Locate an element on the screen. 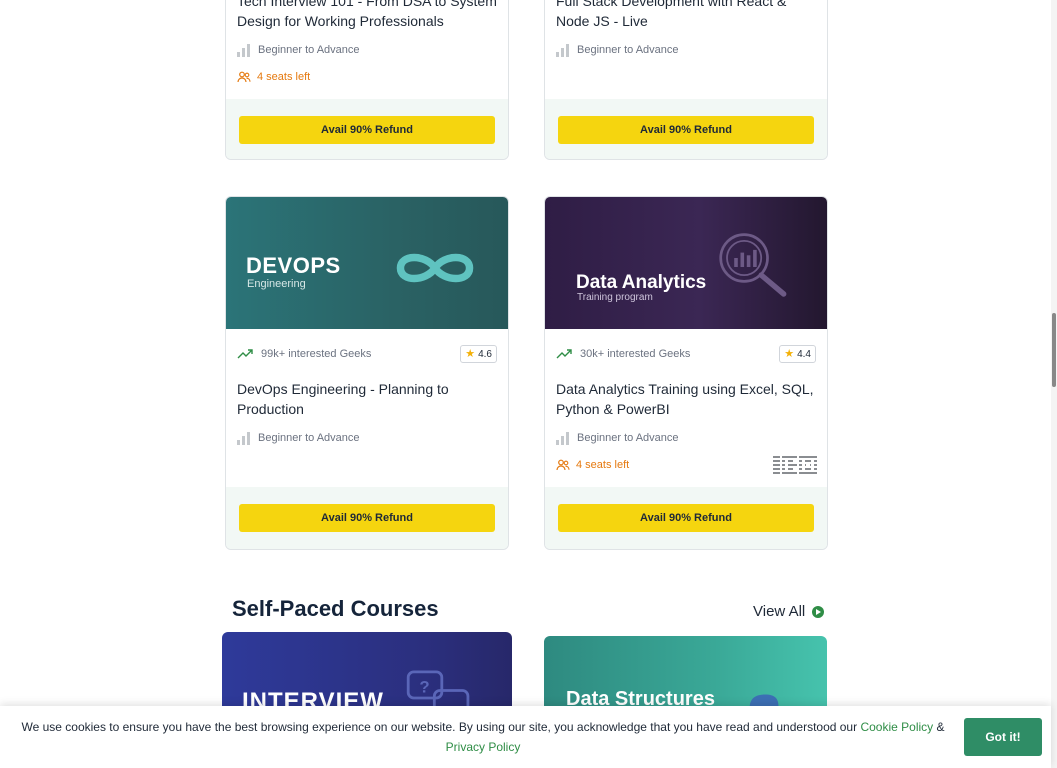 Image resolution: width=1057 pixels, height=768 pixels. rating-value: 4.6 is located at coordinates (485, 354).